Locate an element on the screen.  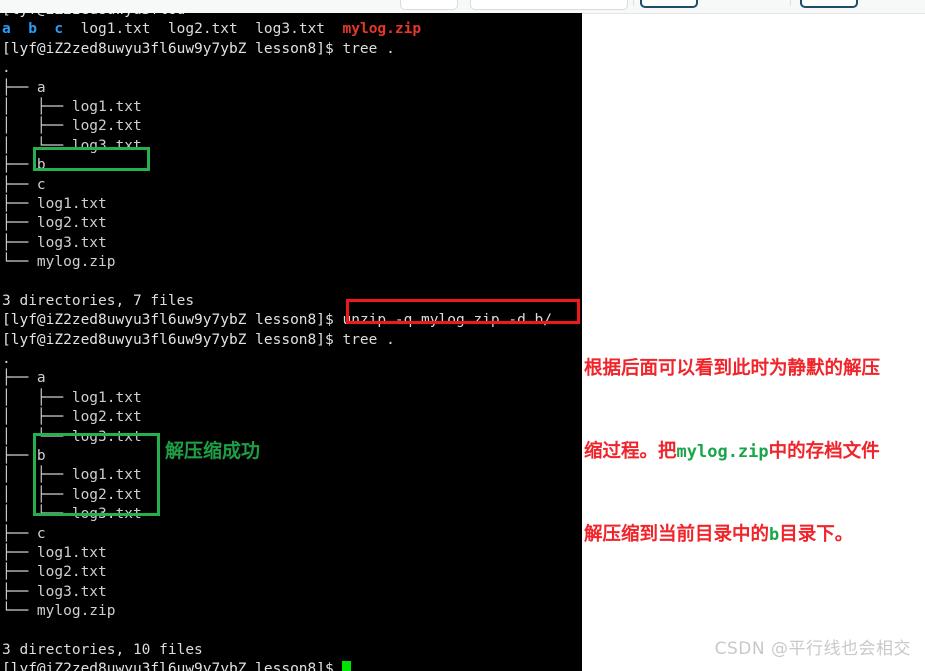
terminal-line-tree2-b-log2: │ ├── log2.txt is located at coordinates (292, 495).